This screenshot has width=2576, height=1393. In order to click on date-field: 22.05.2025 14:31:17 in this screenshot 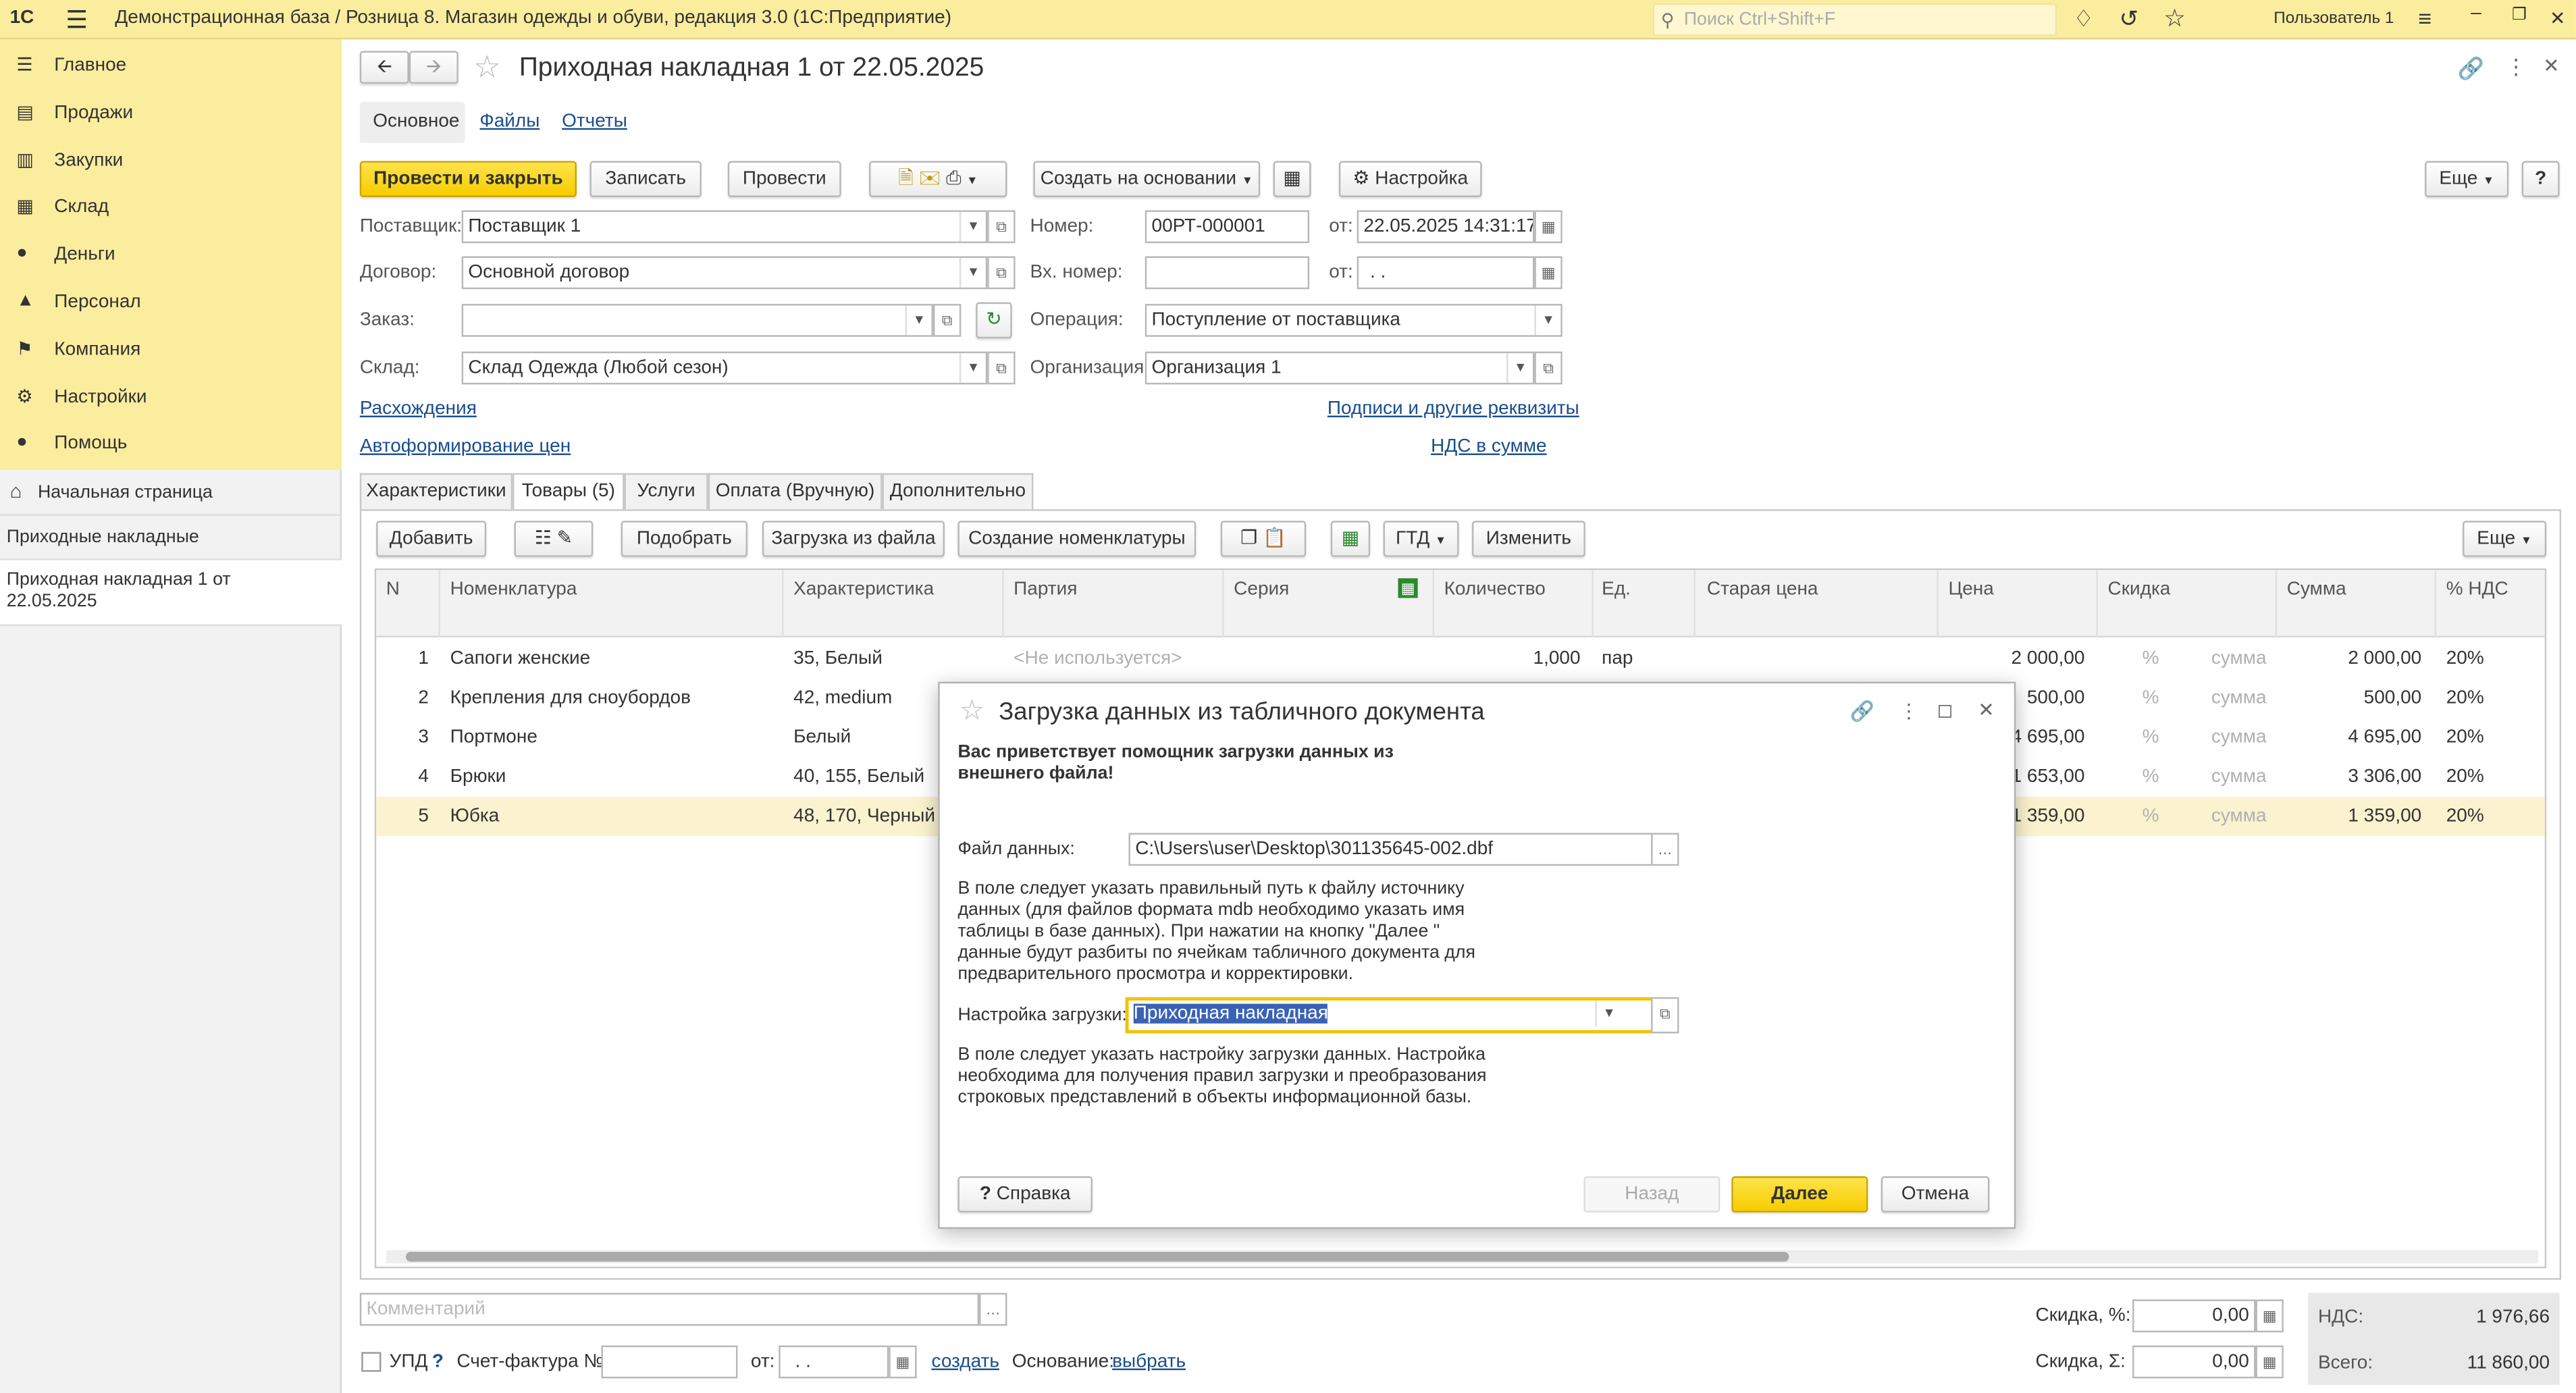, I will do `click(1446, 227)`.